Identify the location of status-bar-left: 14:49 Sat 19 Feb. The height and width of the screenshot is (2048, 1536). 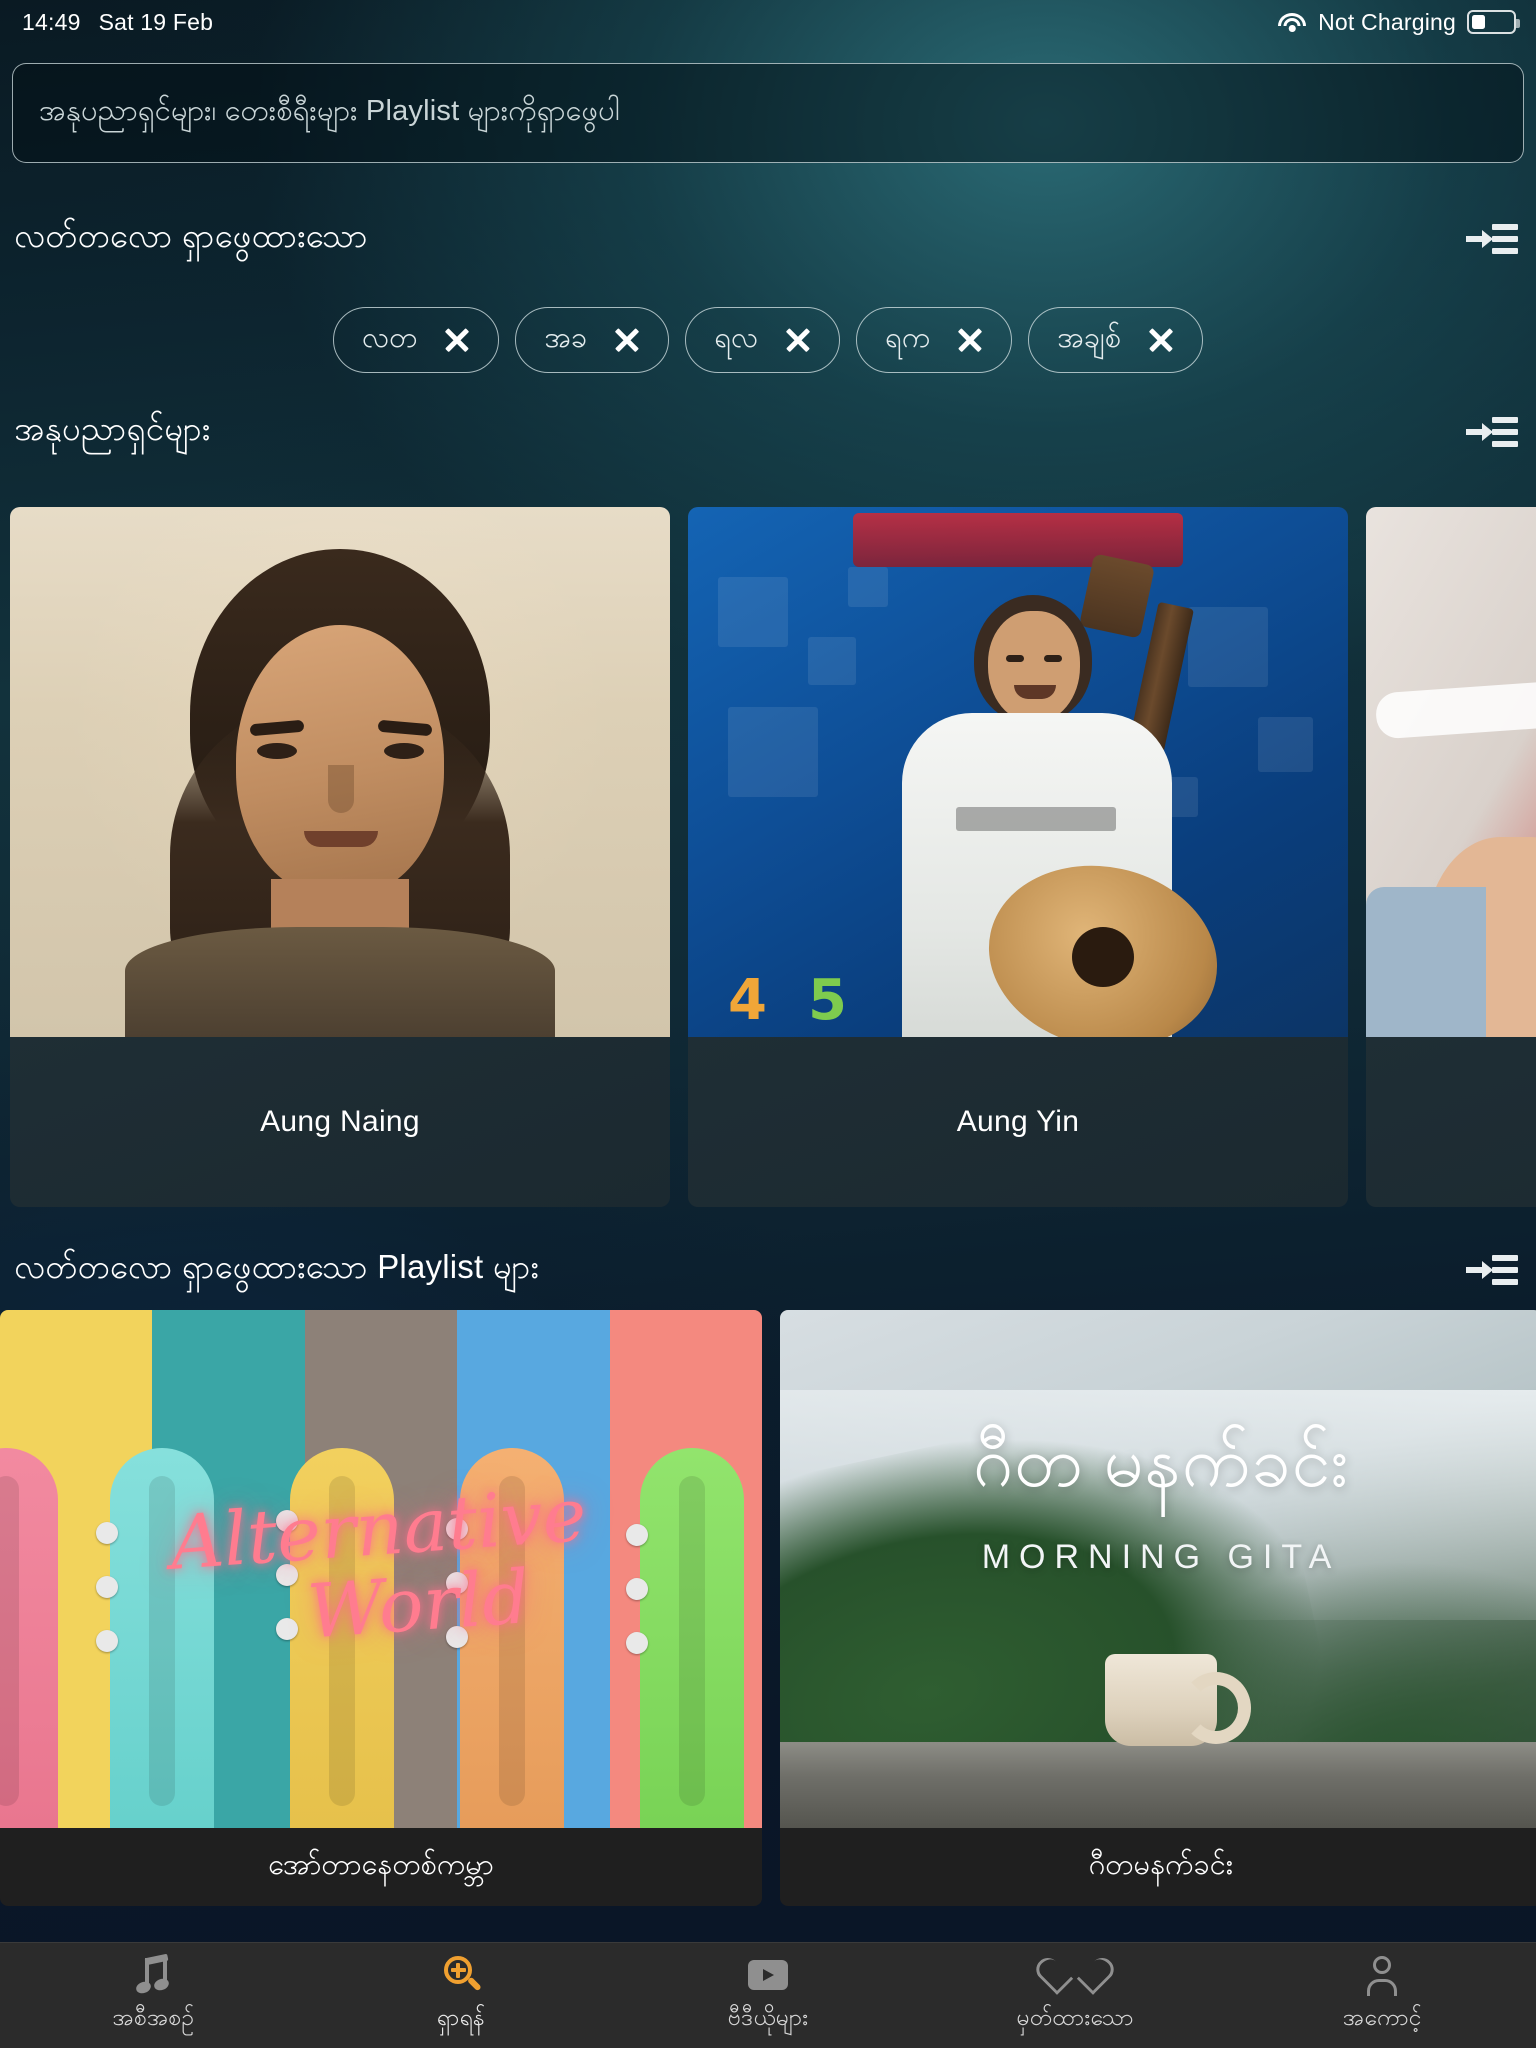
(117, 22).